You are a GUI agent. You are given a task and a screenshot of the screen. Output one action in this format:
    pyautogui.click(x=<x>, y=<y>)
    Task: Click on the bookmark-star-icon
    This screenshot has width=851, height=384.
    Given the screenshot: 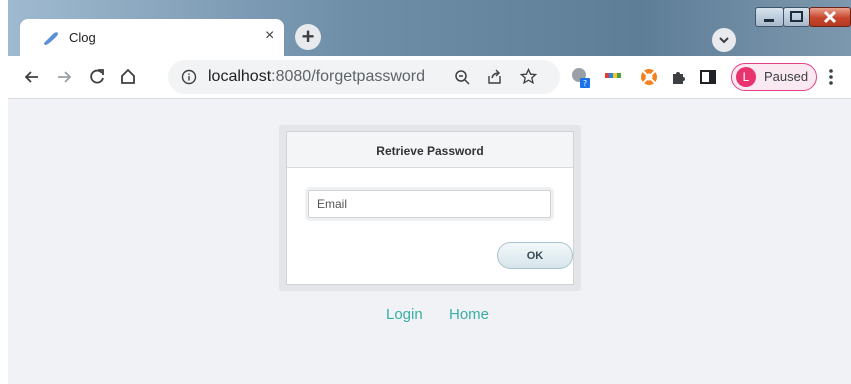 What is the action you would take?
    pyautogui.click(x=528, y=76)
    